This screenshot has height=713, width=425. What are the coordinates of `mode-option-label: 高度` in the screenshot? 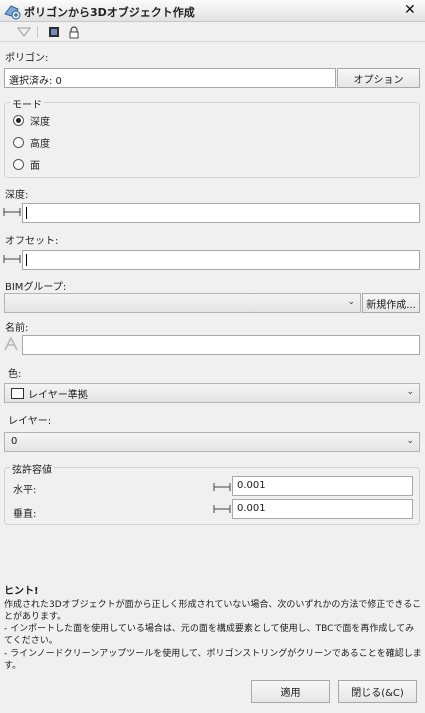 It's located at (40, 144).